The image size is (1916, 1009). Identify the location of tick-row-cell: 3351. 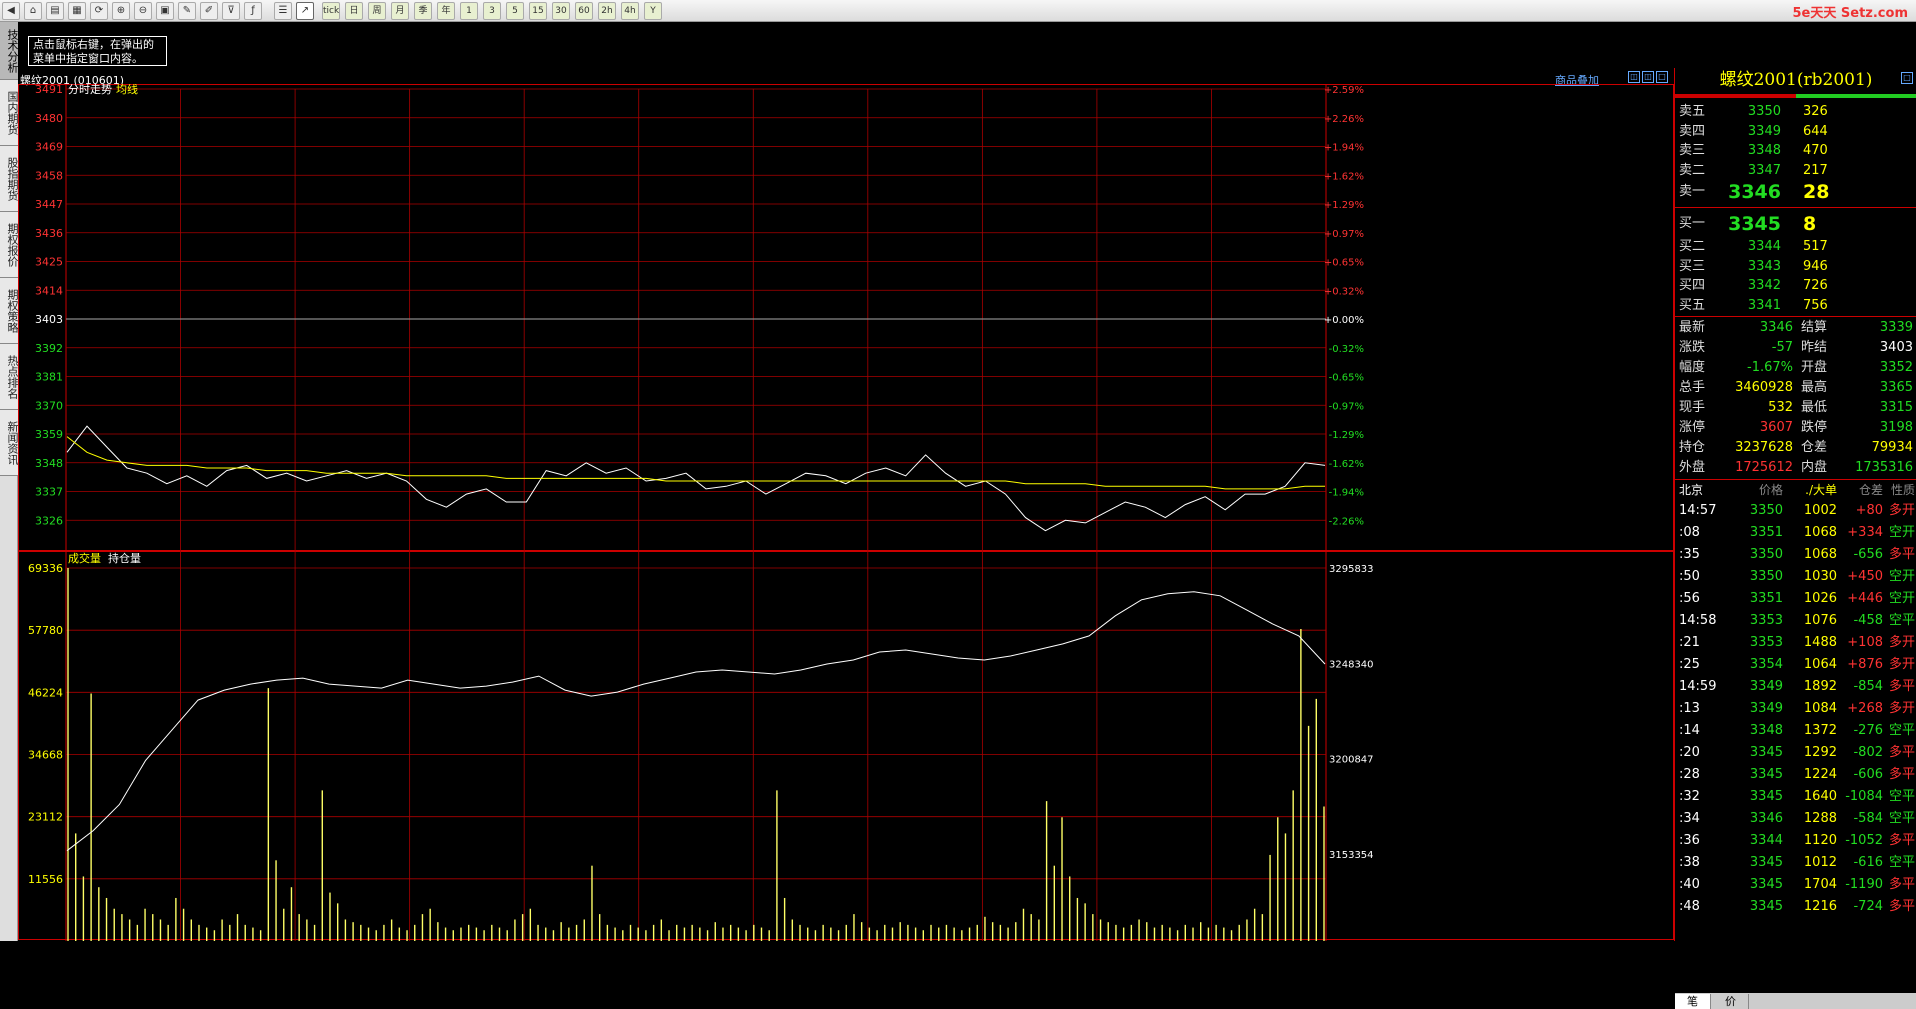
(1766, 532).